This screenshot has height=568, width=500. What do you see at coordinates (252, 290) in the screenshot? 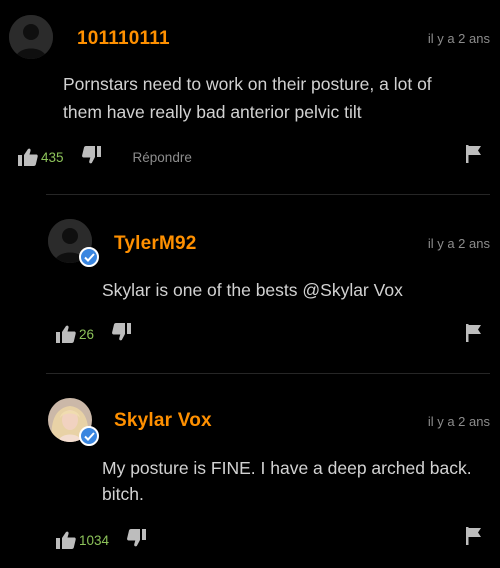
I see `comment-text-line: Skylar is one of the bests @Skylar Vox` at bounding box center [252, 290].